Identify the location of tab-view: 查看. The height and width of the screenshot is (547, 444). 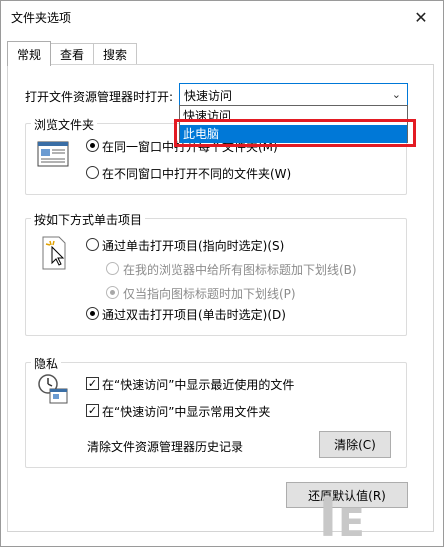
(72, 54).